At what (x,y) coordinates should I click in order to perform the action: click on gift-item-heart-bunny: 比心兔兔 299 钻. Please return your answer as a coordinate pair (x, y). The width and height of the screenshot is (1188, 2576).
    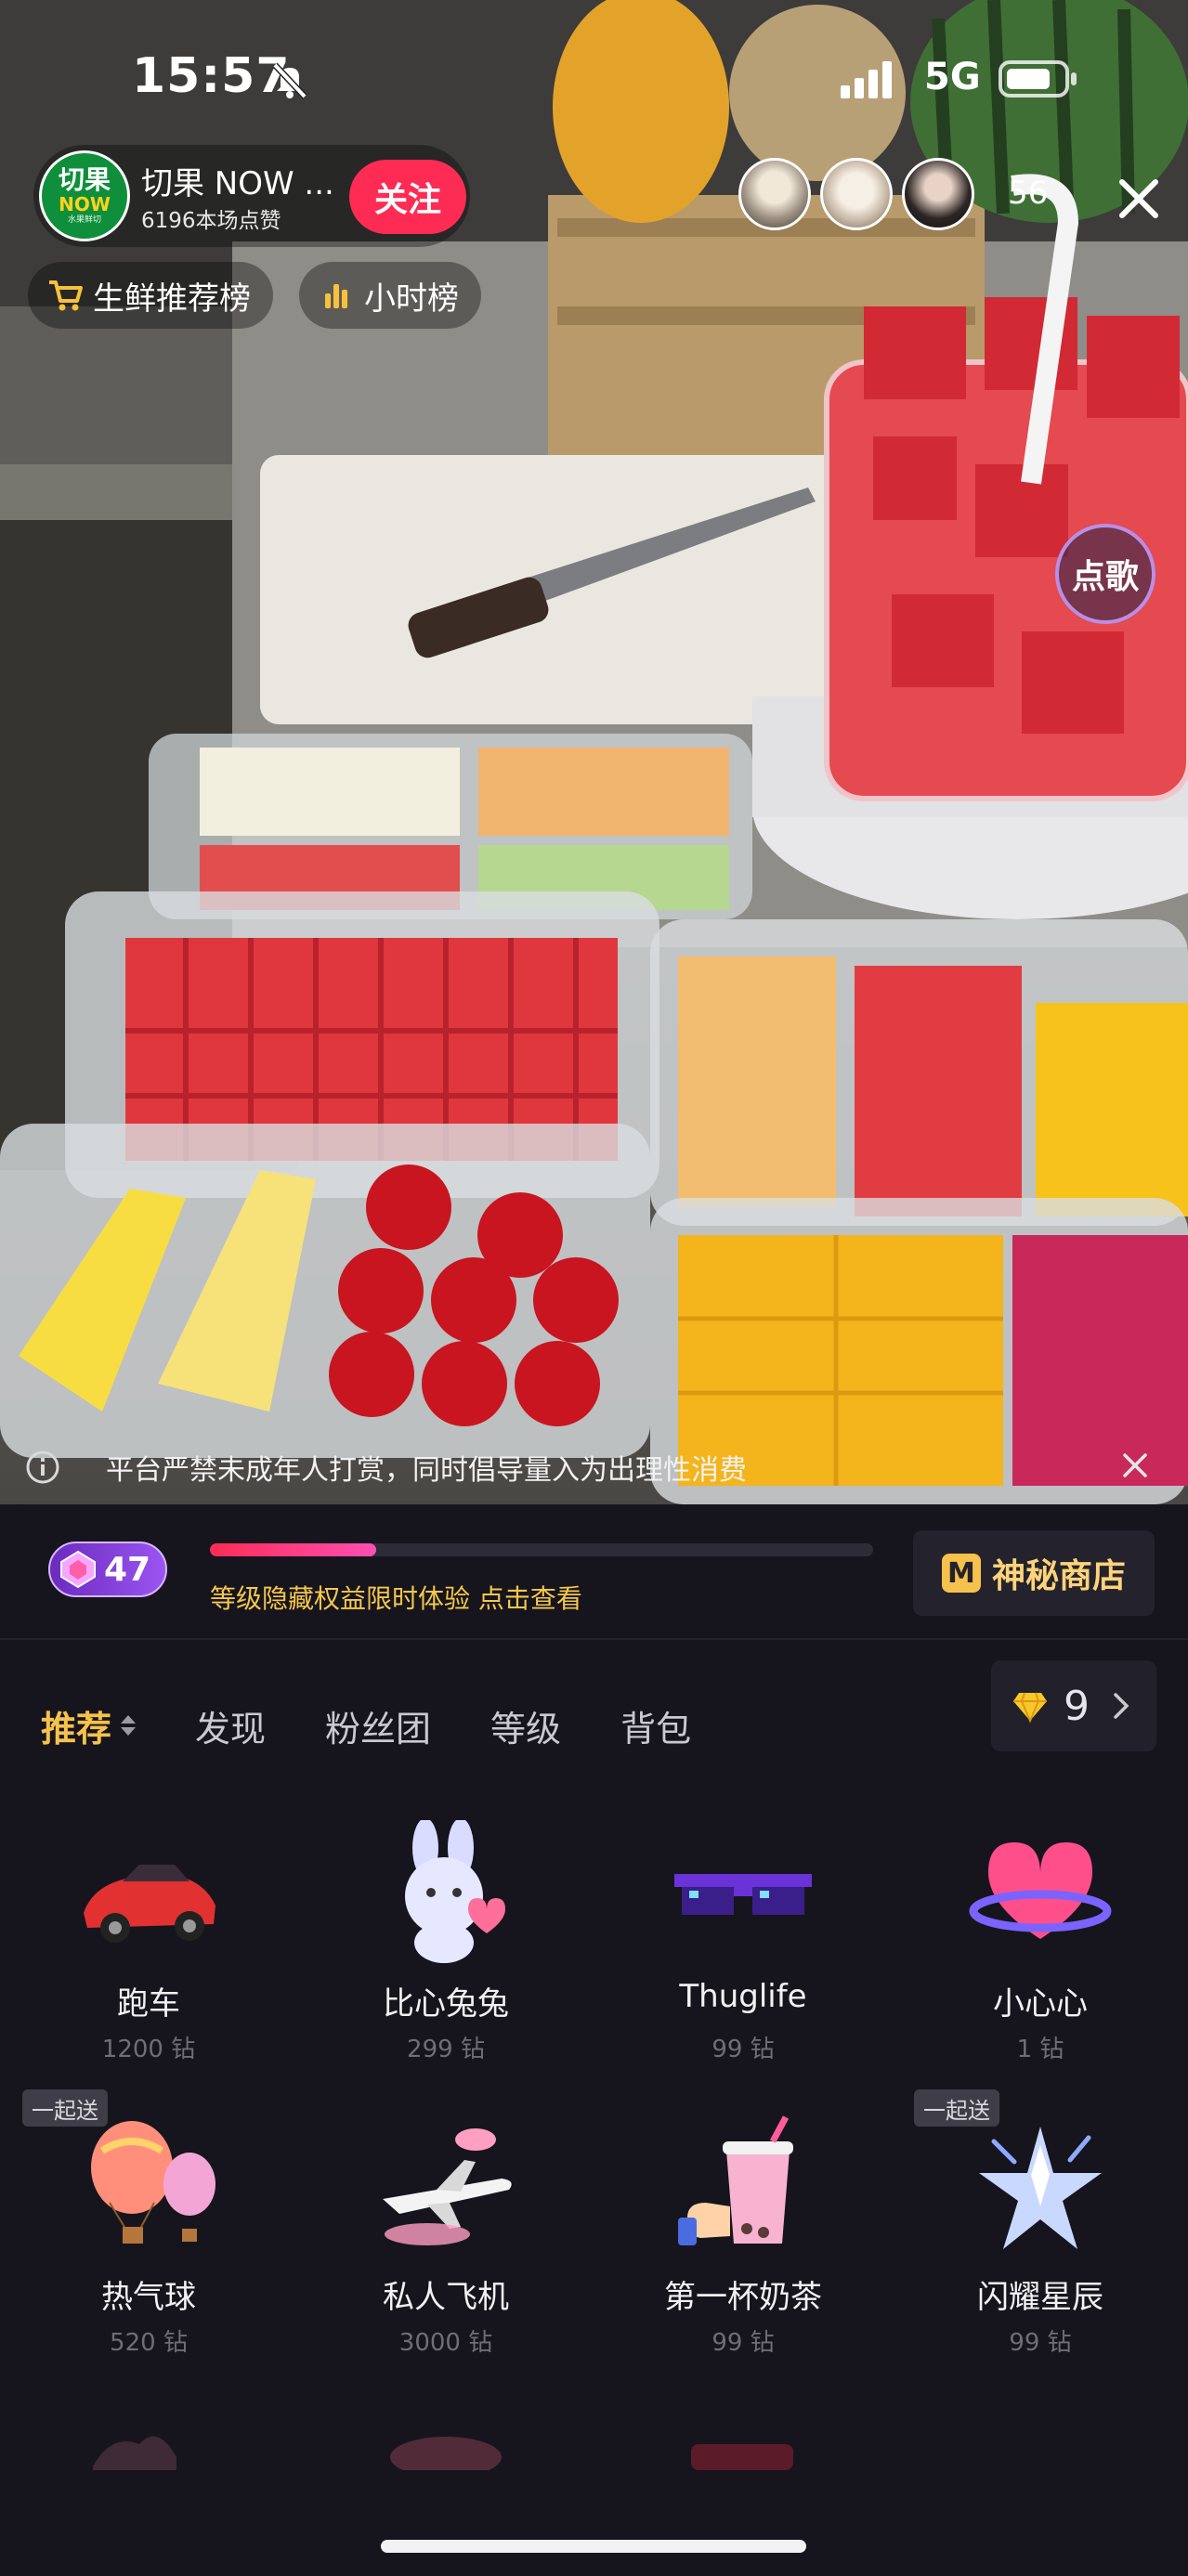
    Looking at the image, I should click on (445, 1960).